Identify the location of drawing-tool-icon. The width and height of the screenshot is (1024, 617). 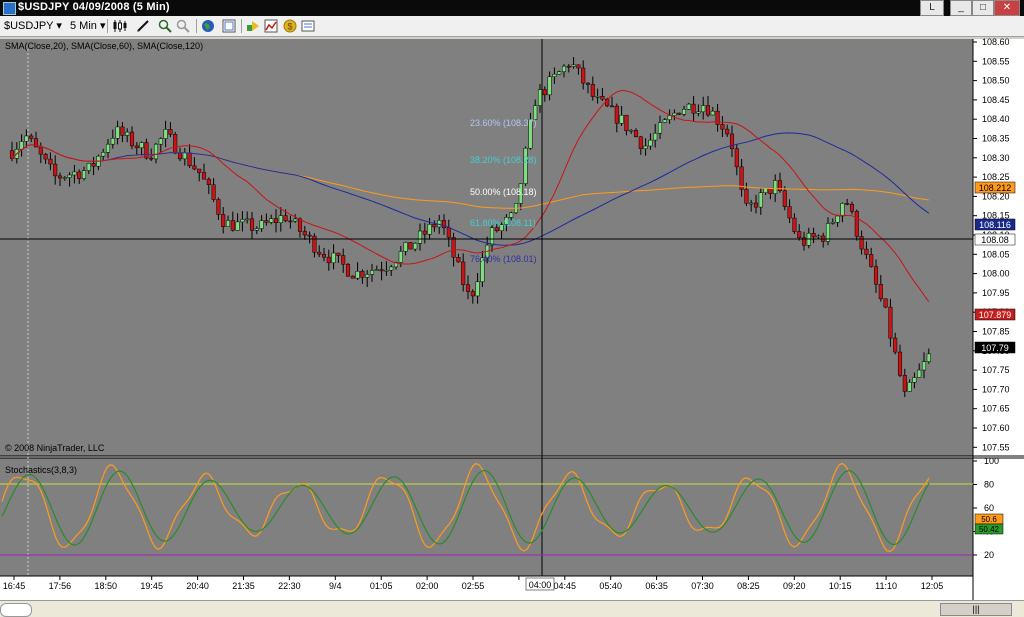
(143, 26).